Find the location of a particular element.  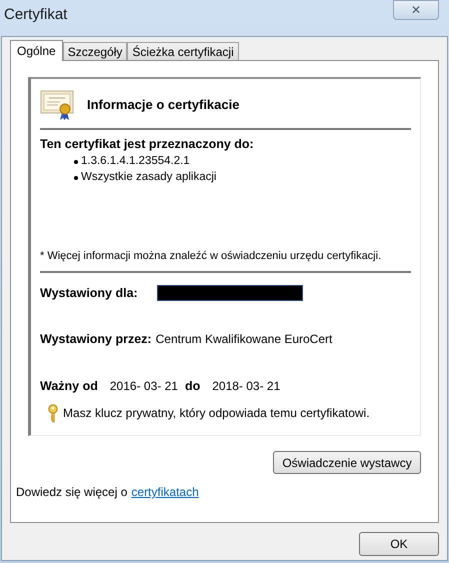

certificates-link: certyfikatach is located at coordinates (165, 492).